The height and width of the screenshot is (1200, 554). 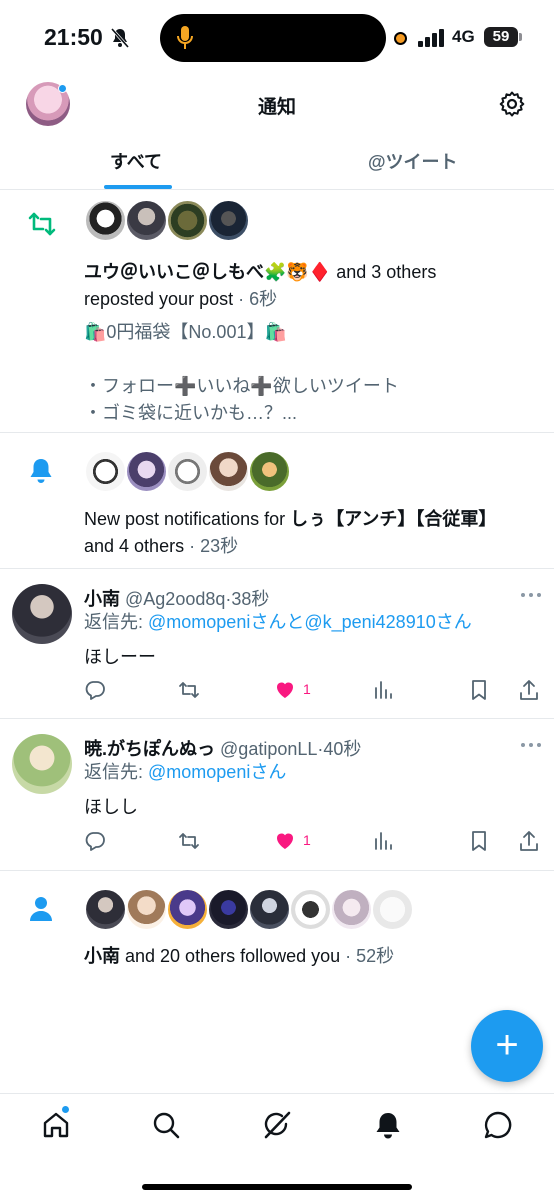 I want to click on page-title: 通知, so click(x=276, y=107).